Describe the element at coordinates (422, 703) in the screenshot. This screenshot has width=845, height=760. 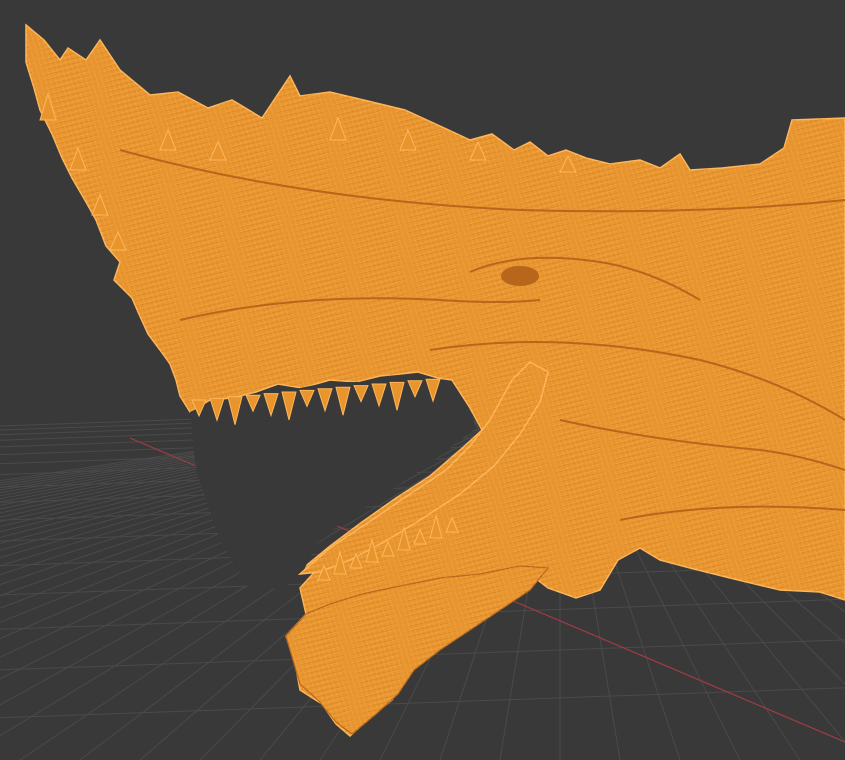
I see `grid-line` at that location.